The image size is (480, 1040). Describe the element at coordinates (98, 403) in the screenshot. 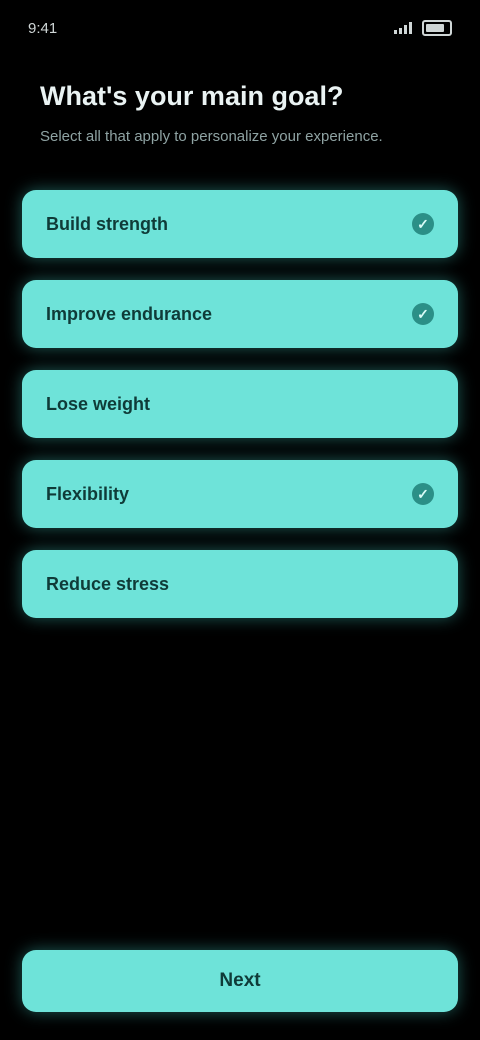

I see `goal-option-label: Lose weight` at that location.